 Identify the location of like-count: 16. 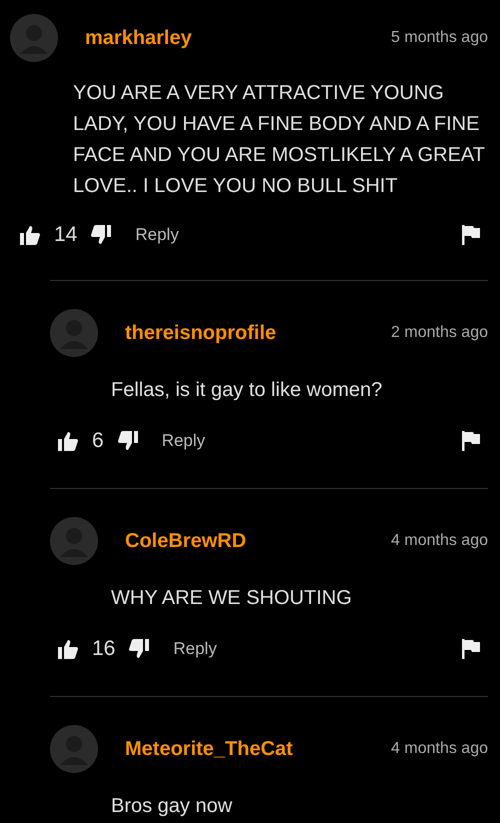
(104, 649).